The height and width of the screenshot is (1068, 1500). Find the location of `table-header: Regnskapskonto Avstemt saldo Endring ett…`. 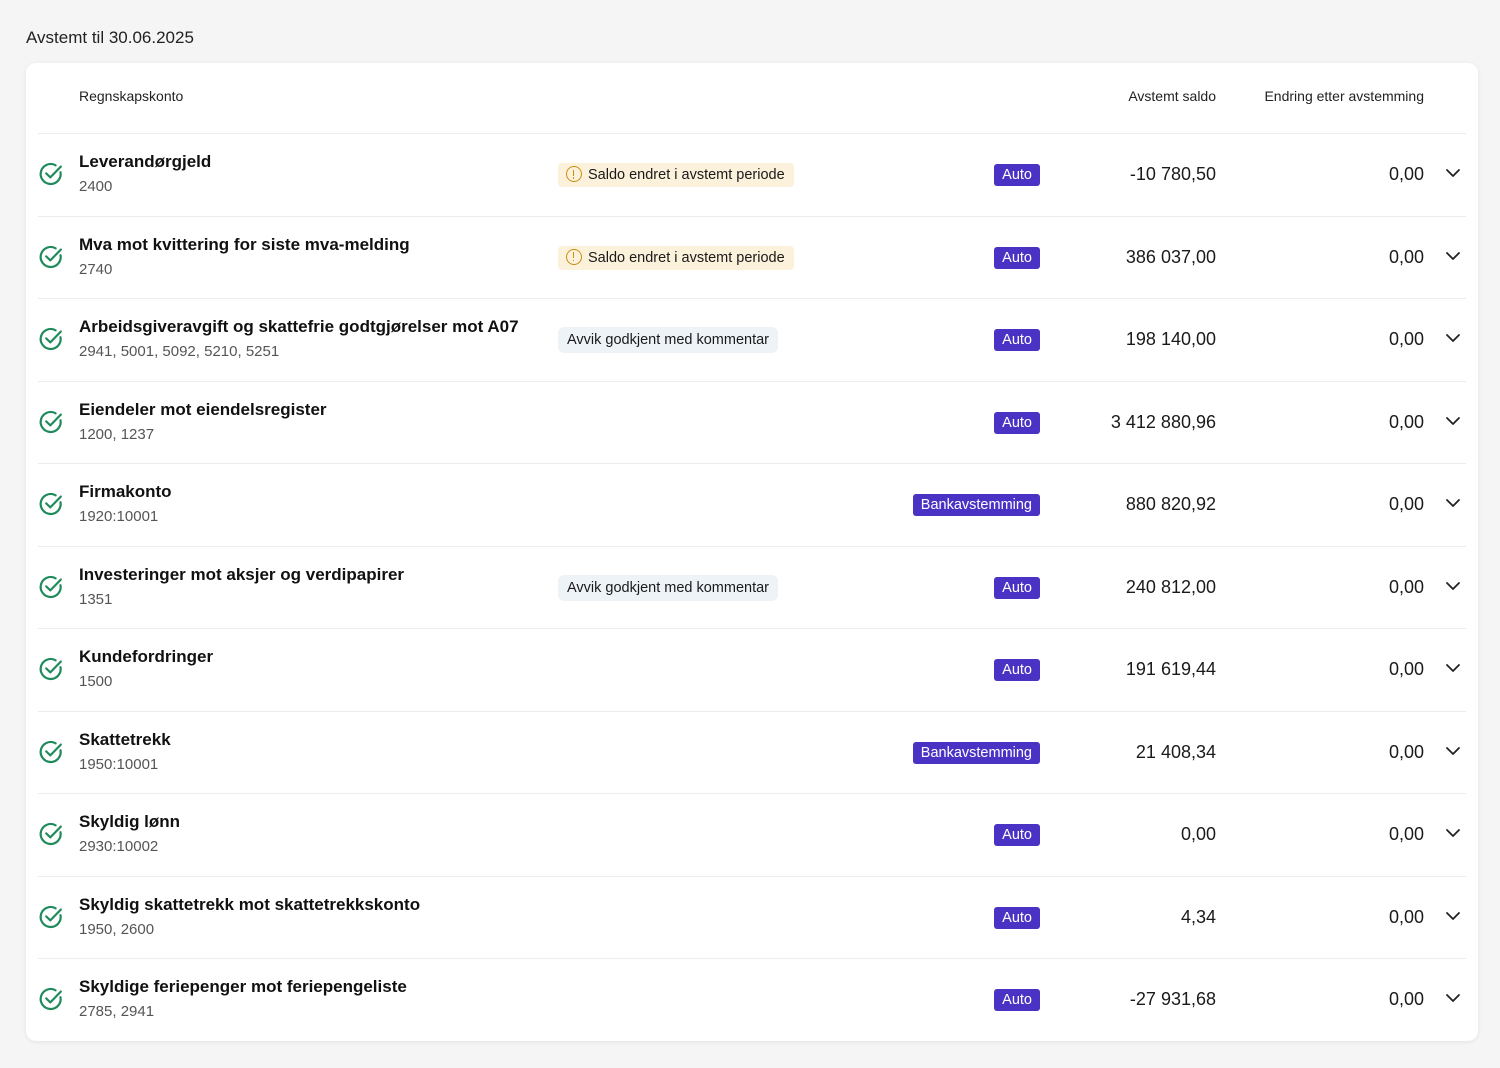

table-header: Regnskapskonto Avstemt saldo Endring ett… is located at coordinates (752, 98).